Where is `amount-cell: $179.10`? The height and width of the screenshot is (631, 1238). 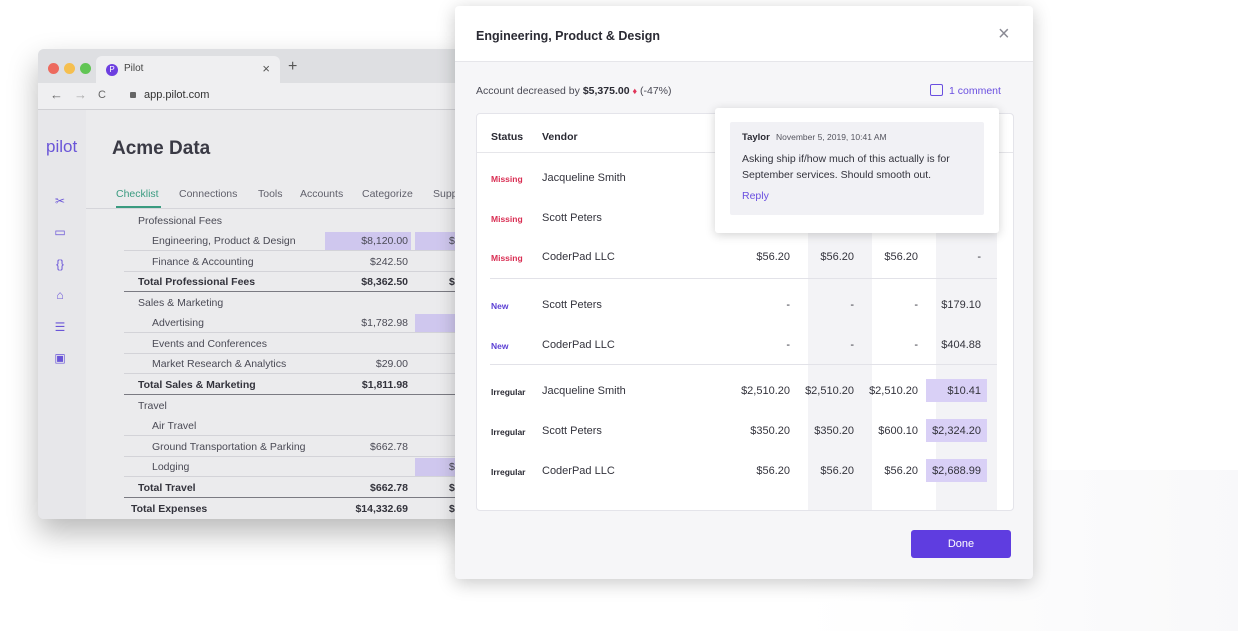
amount-cell: $179.10 is located at coordinates (961, 305).